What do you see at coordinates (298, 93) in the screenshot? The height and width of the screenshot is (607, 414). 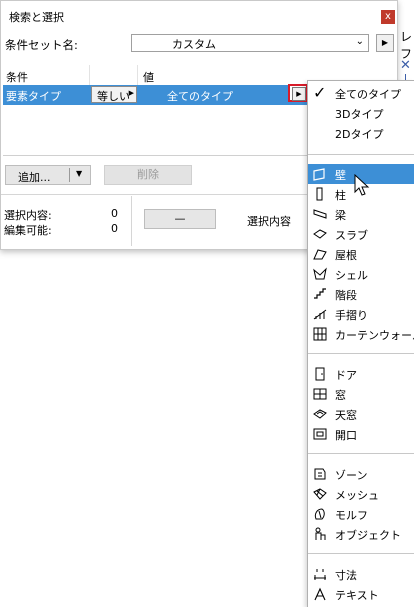 I see `value-menu-button: ▶` at bounding box center [298, 93].